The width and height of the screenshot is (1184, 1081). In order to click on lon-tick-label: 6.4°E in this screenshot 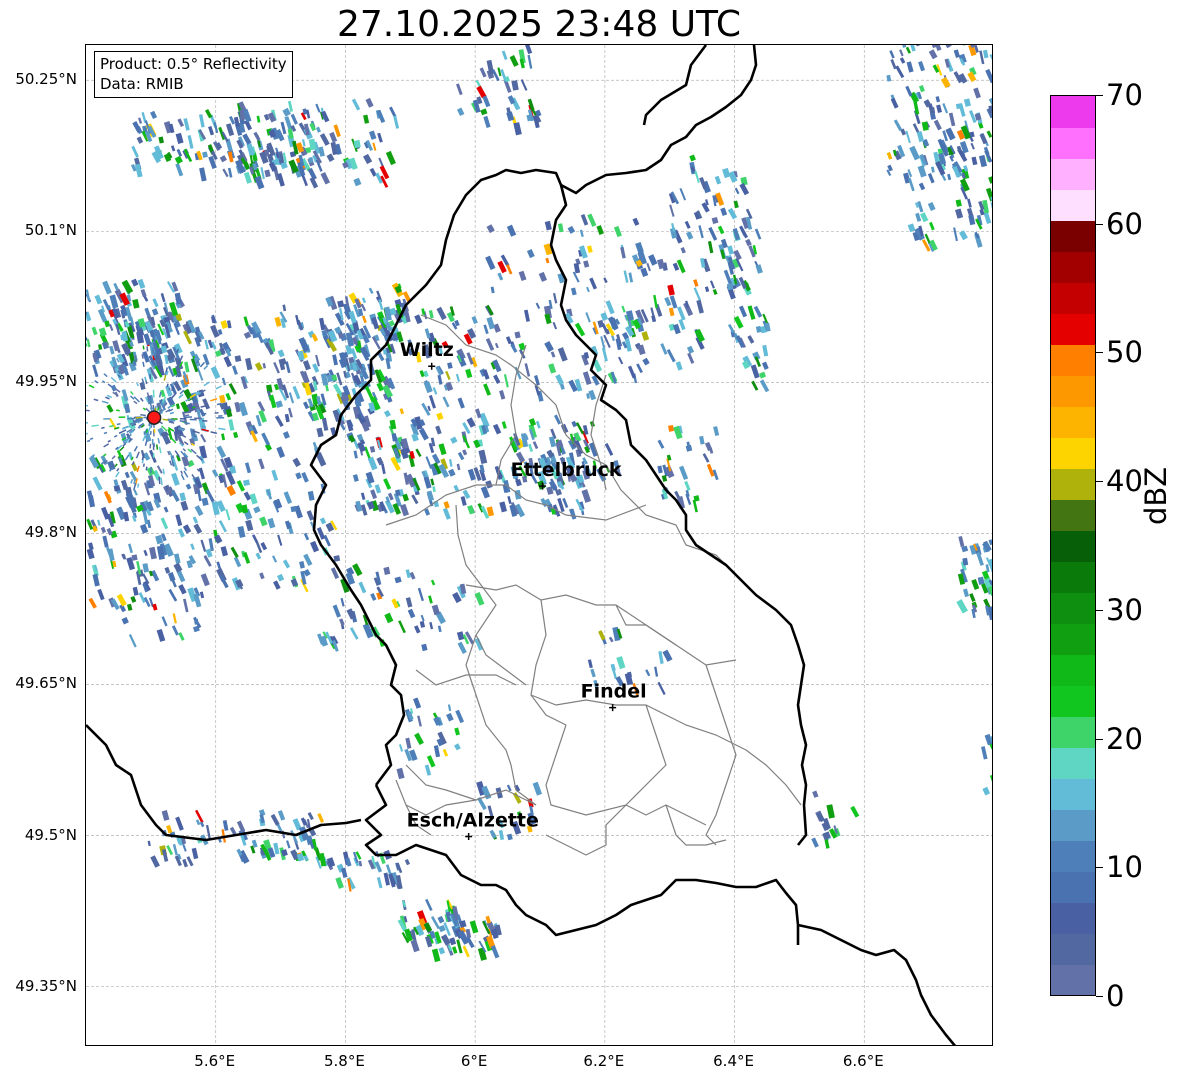, I will do `click(733, 1061)`.